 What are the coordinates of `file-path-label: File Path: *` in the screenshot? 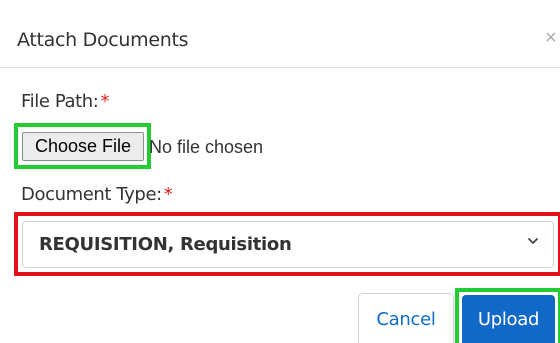 It's located at (65, 102).